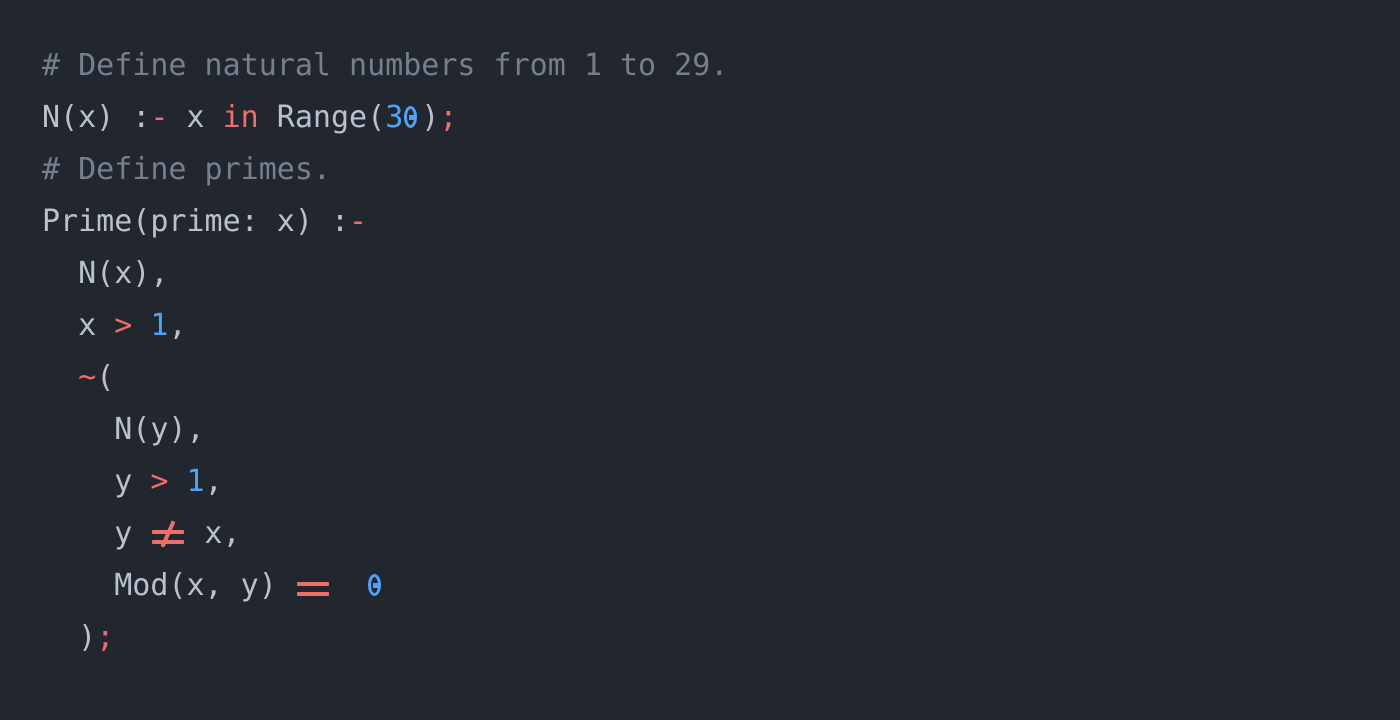 This screenshot has height=720, width=1400. Describe the element at coordinates (721, 430) in the screenshot. I see `code-line: N(y),` at that location.